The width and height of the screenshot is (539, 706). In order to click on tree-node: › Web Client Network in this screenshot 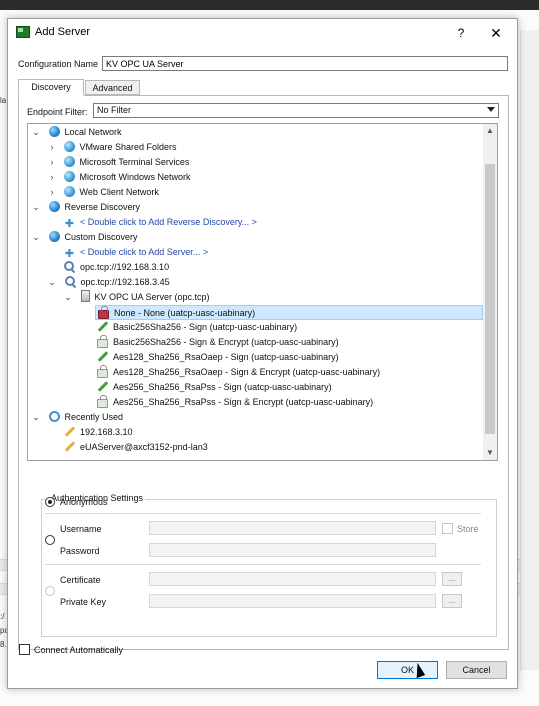, I will do `click(103, 192)`.